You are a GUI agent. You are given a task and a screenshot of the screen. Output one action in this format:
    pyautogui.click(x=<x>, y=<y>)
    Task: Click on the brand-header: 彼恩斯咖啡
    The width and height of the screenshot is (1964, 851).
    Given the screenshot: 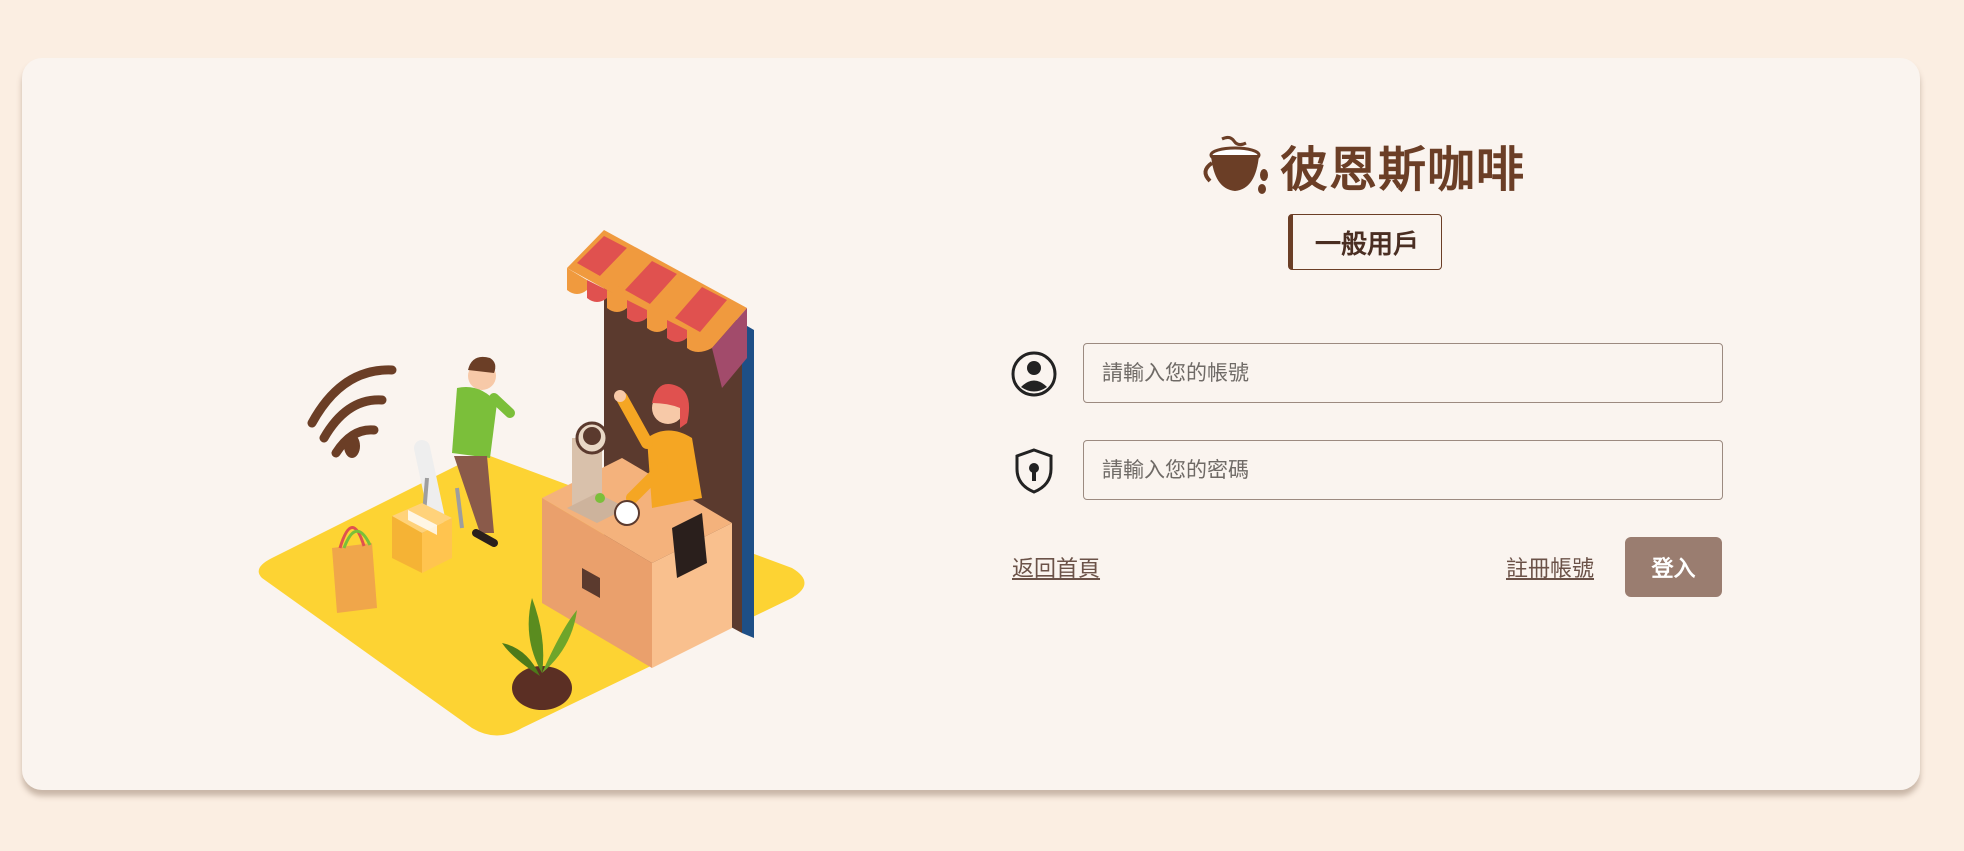 What is the action you would take?
    pyautogui.click(x=1362, y=165)
    